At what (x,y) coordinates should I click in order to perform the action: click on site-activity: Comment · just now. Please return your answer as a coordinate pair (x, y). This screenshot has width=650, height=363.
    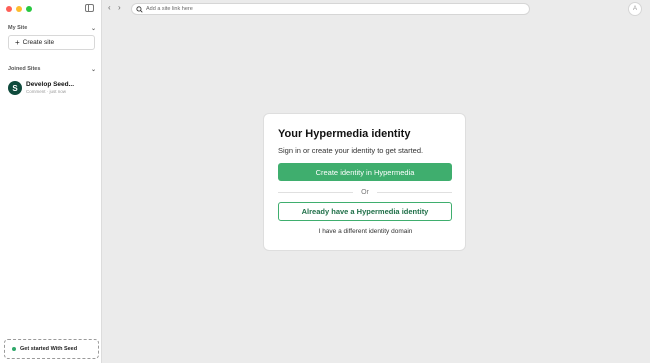
    Looking at the image, I should click on (46, 91).